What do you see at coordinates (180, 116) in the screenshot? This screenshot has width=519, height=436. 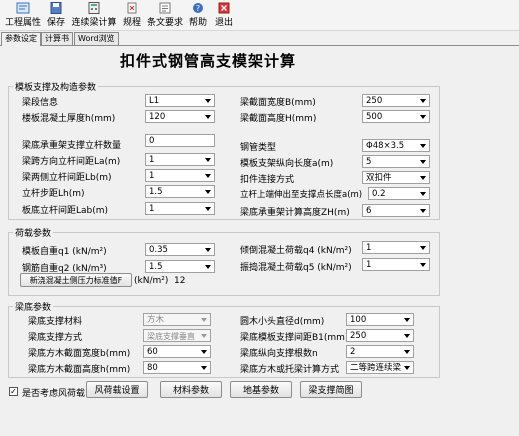 I see `slab-thickness-select: 120` at bounding box center [180, 116].